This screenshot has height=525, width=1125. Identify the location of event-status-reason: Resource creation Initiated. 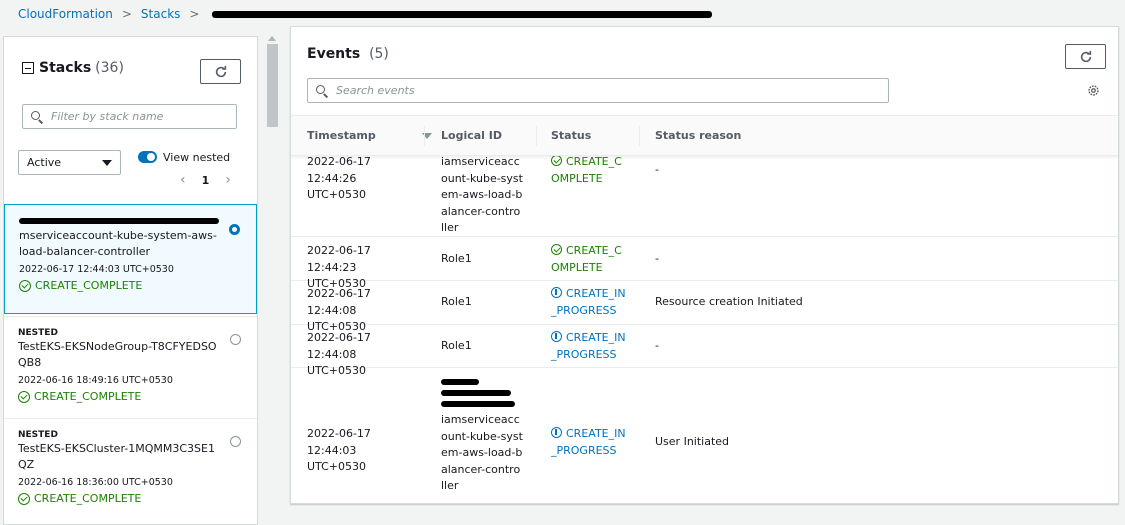
(729, 301).